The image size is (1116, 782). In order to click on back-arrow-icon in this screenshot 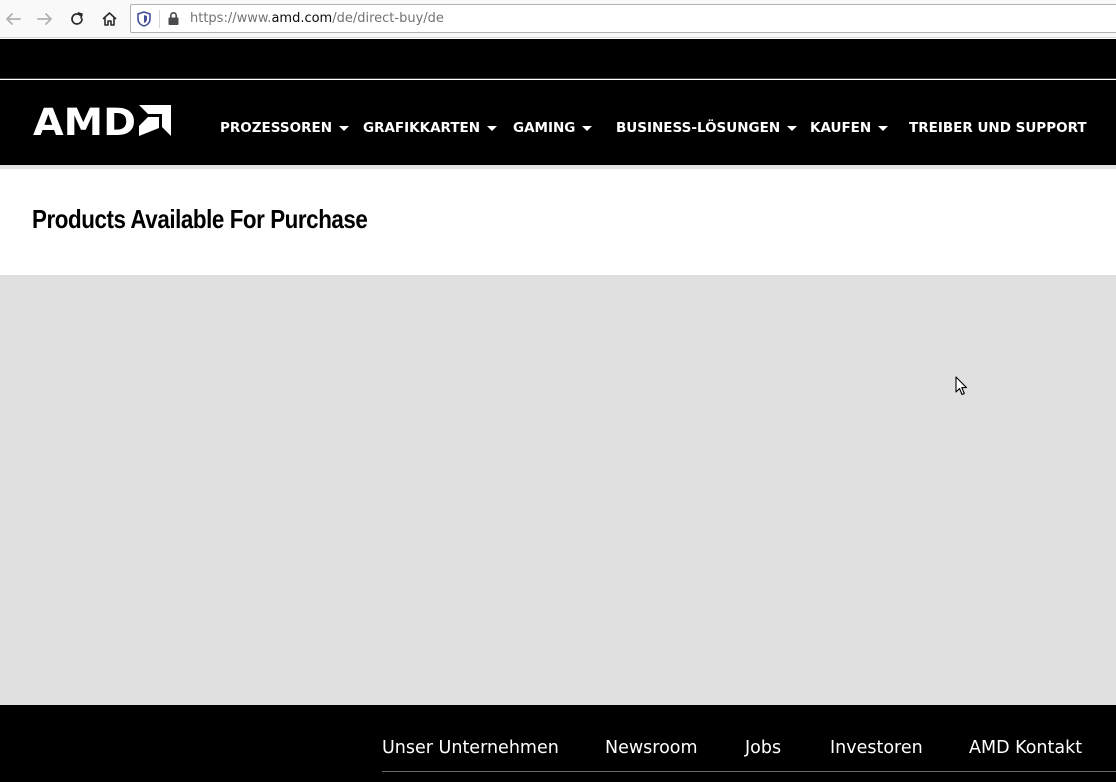, I will do `click(13, 19)`.